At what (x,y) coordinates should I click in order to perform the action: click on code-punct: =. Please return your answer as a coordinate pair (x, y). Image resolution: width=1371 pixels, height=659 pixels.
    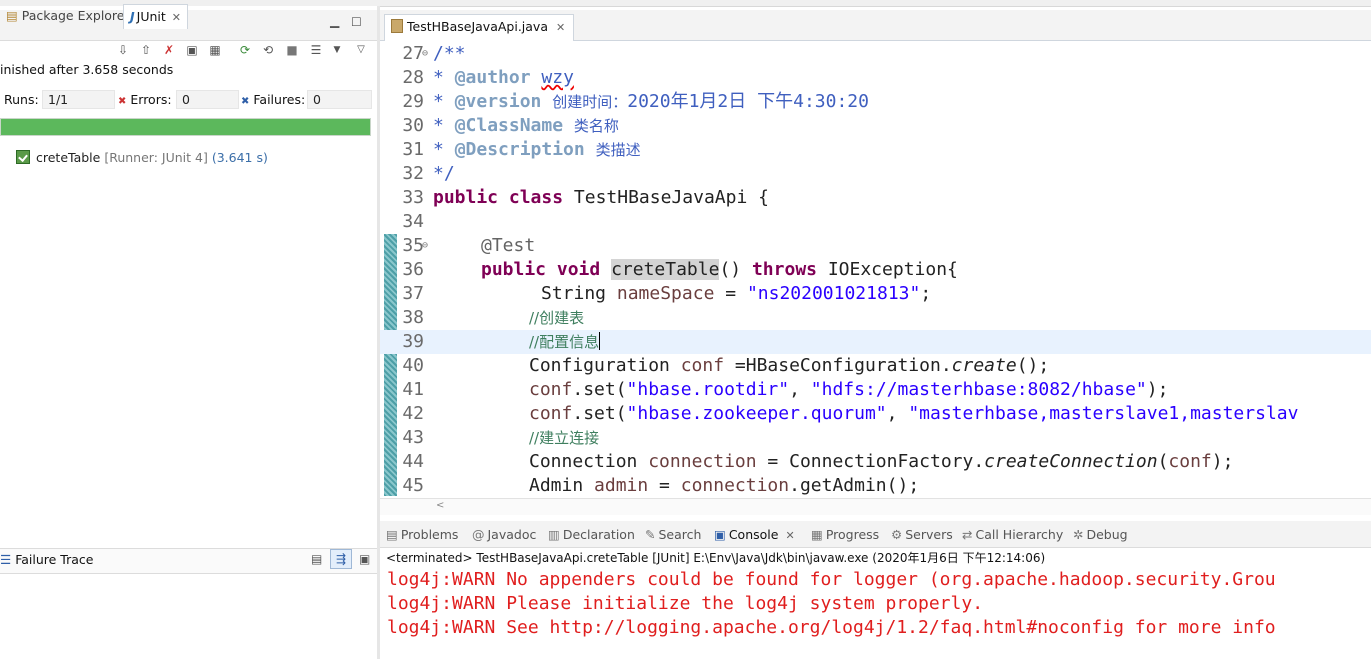
    Looking at the image, I should click on (664, 485).